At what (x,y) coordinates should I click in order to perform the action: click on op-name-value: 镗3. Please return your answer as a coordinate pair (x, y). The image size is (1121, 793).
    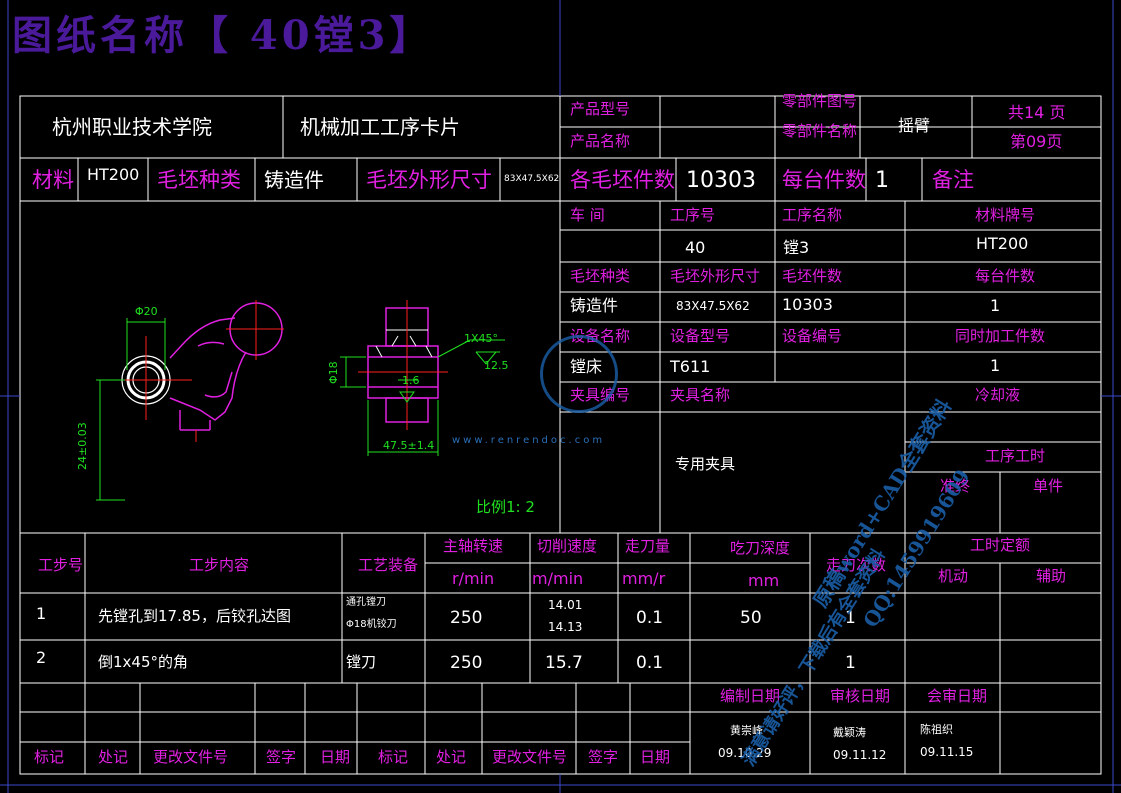
    Looking at the image, I should click on (796, 247).